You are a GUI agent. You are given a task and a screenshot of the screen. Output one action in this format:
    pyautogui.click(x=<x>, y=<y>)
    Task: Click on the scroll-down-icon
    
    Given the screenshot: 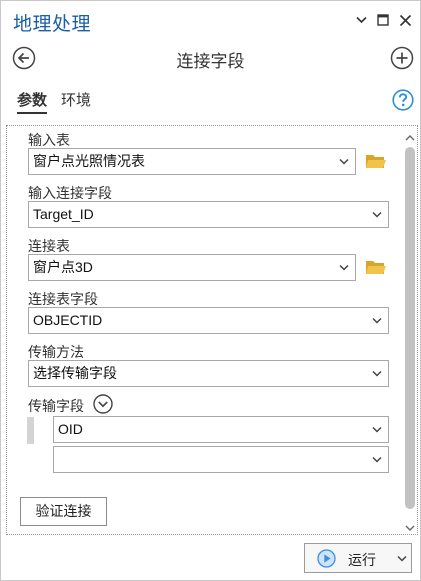 What is the action you would take?
    pyautogui.click(x=410, y=525)
    